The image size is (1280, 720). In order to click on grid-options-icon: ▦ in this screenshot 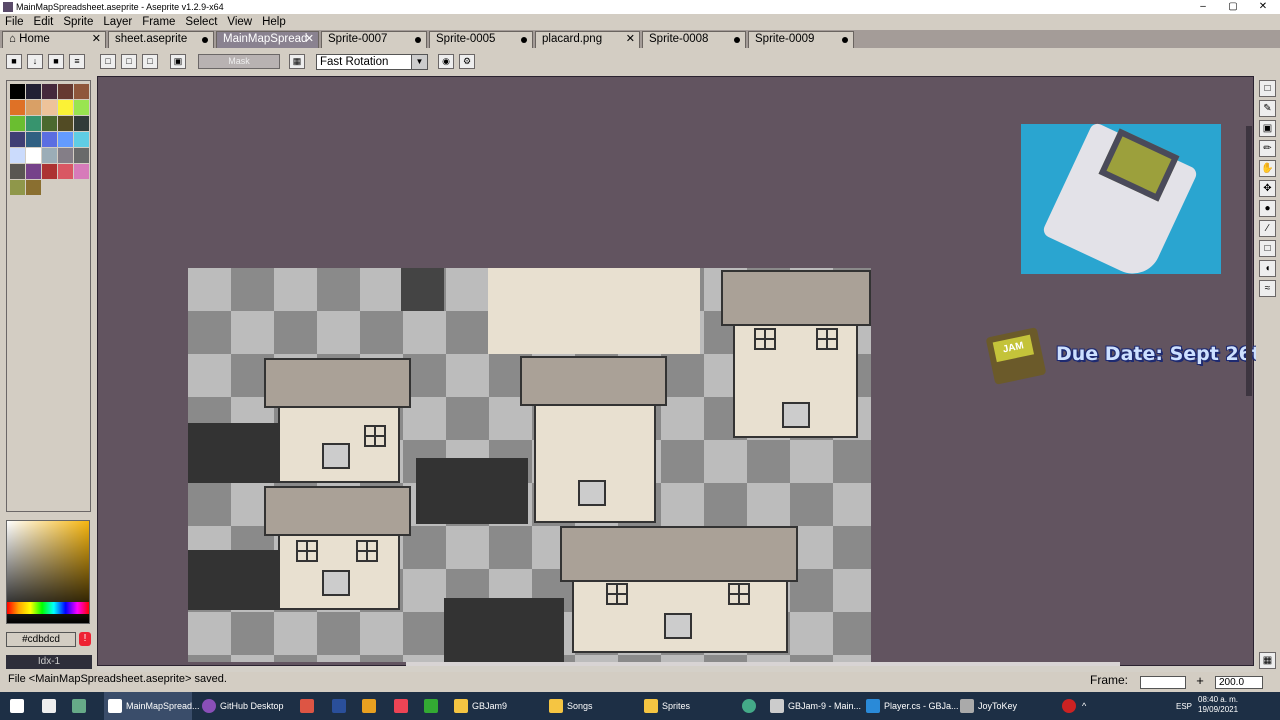, I will do `click(297, 61)`.